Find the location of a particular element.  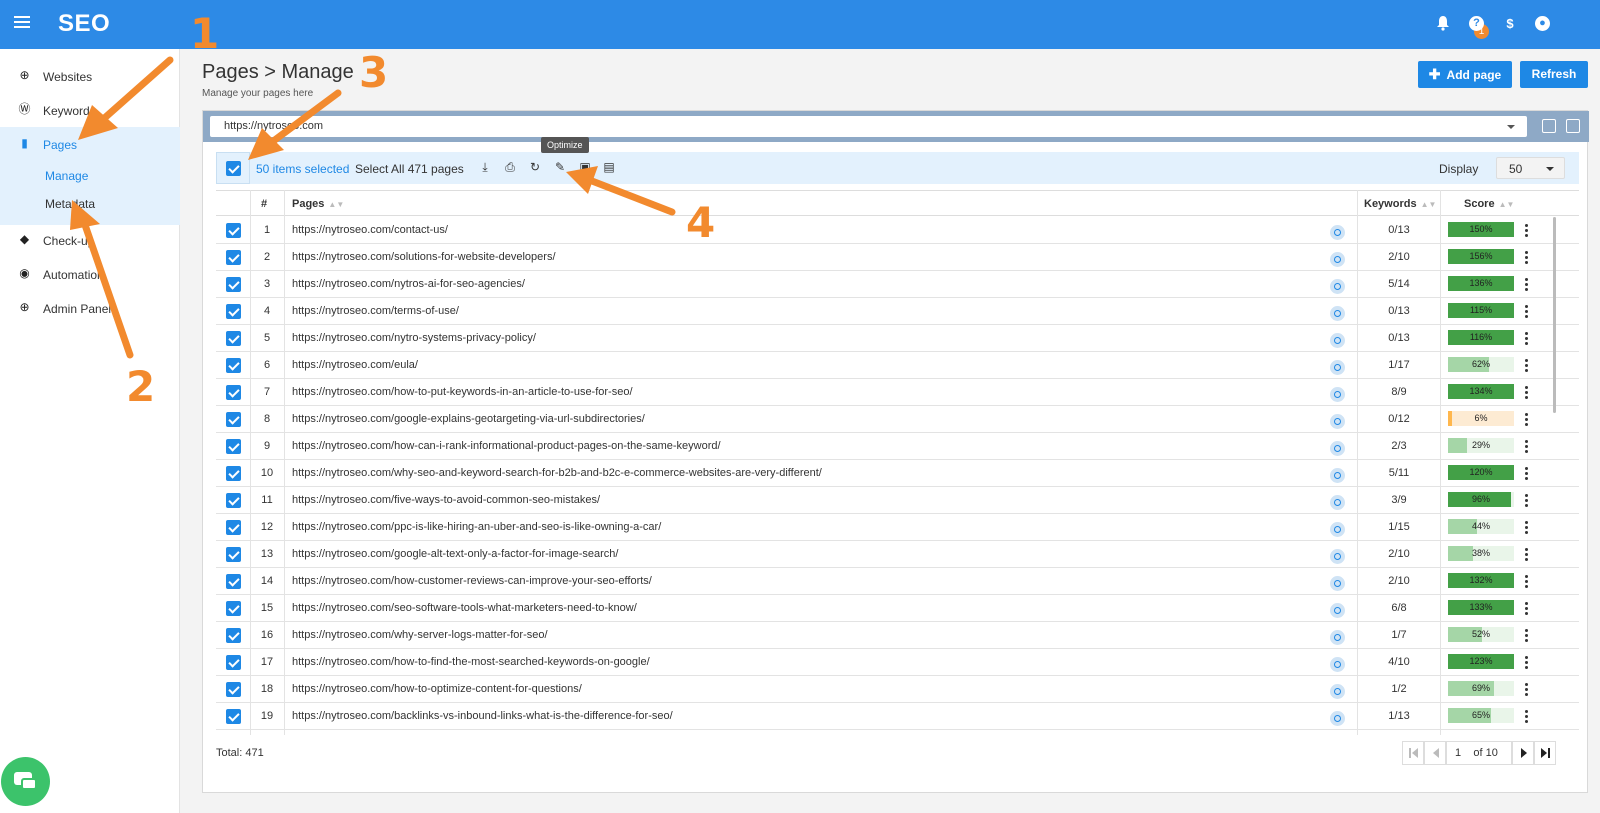

column-header-keywords: Keywords ▲▼ is located at coordinates (1400, 204).